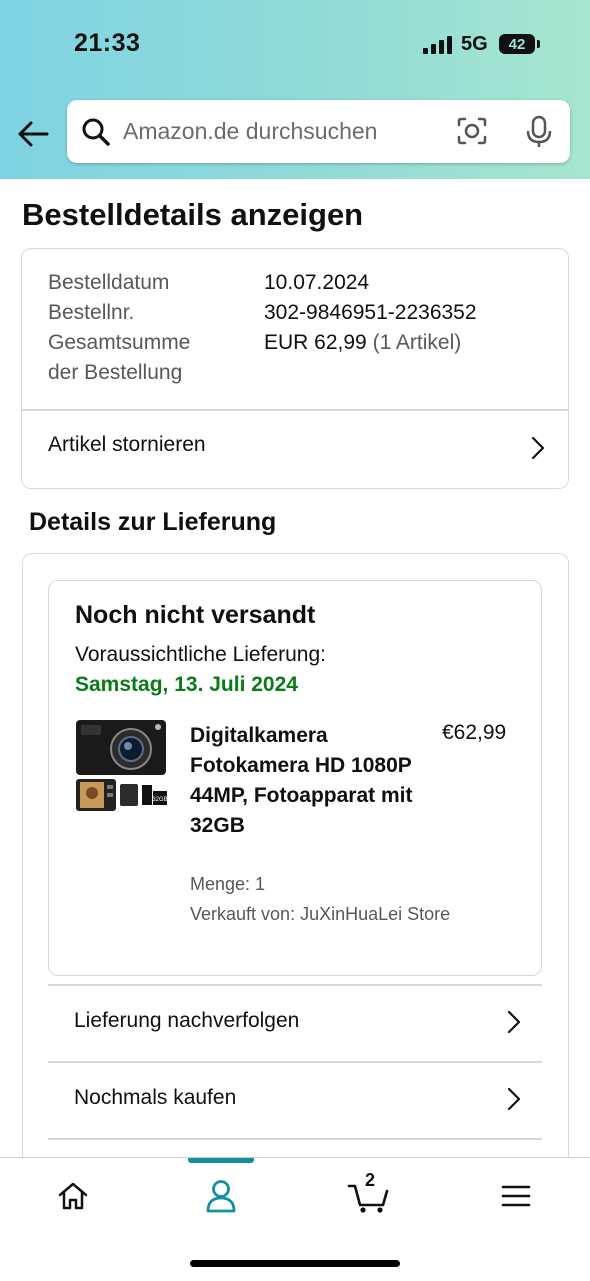  Describe the element at coordinates (127, 444) in the screenshot. I see `cancel-items-label: Artikel stornieren` at that location.